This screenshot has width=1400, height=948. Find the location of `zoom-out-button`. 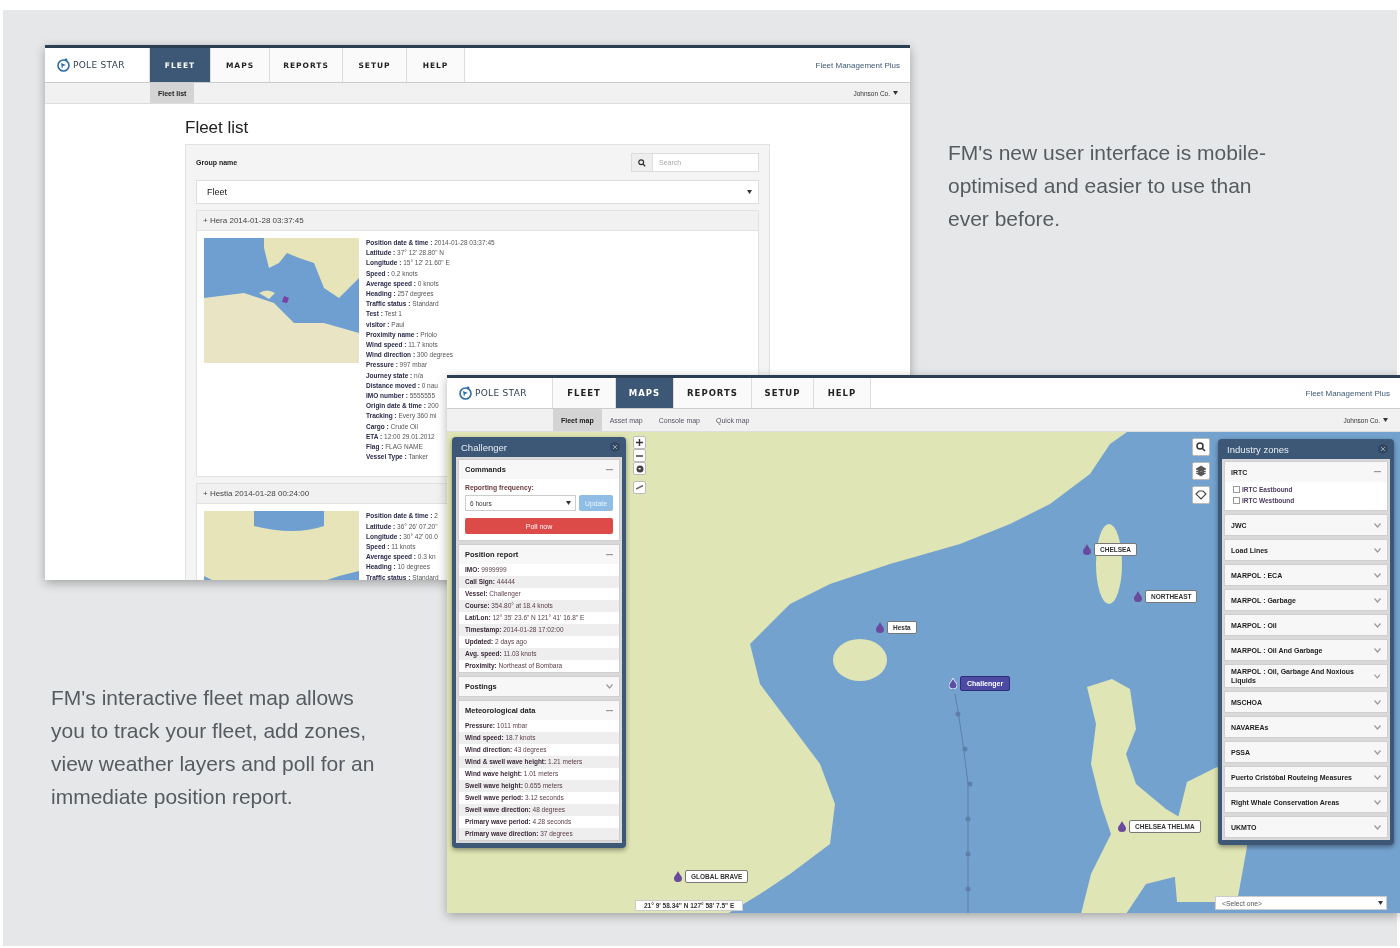

zoom-out-button is located at coordinates (639, 455).